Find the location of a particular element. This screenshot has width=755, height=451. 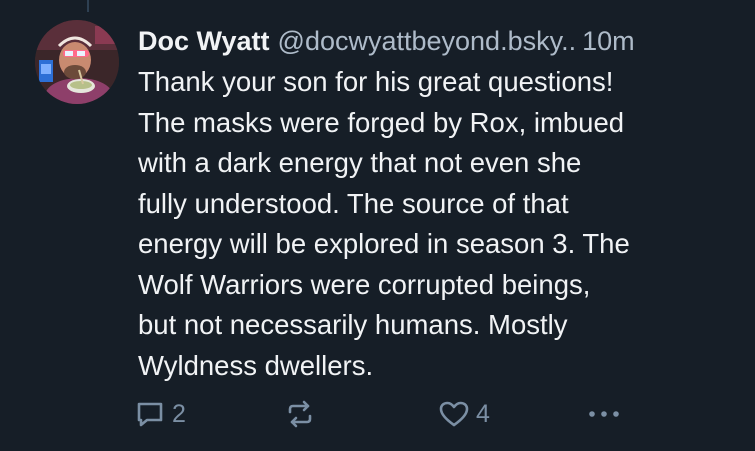

repost-icon is located at coordinates (300, 414).